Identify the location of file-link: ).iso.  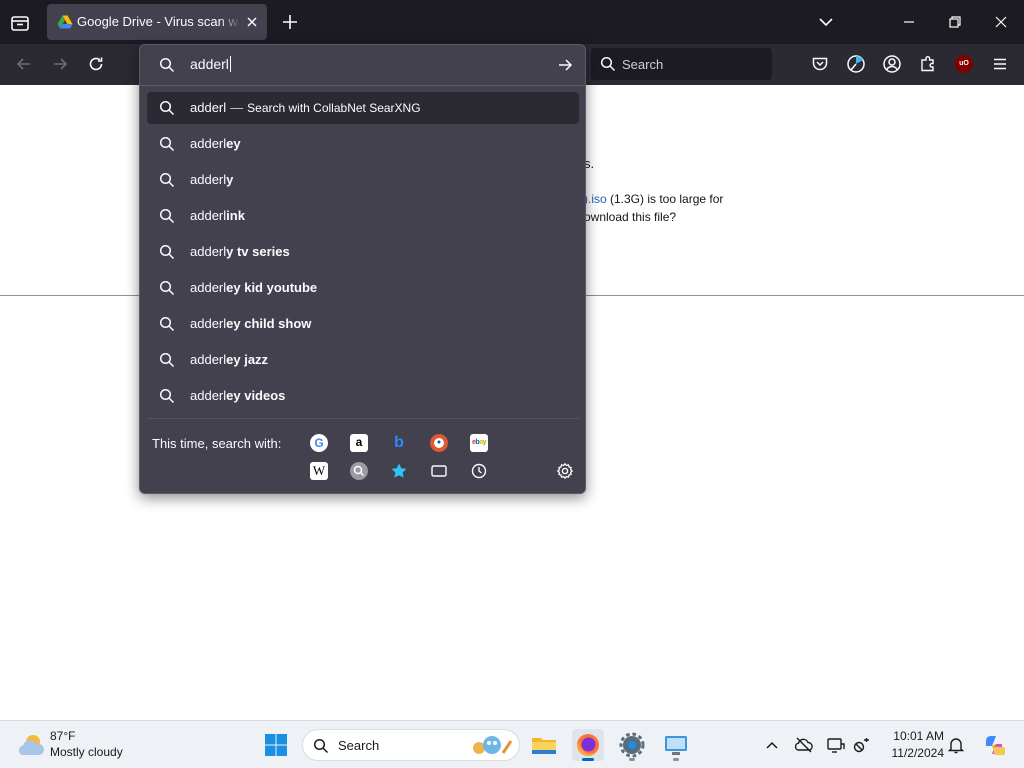
(595, 199).